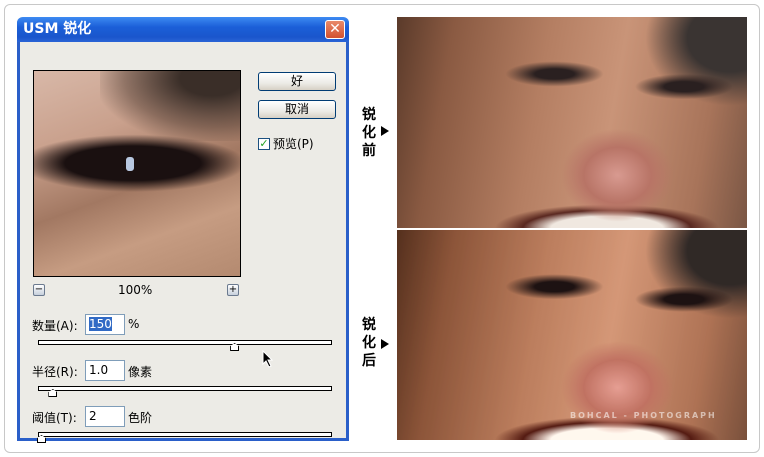 The height and width of the screenshot is (457, 764). Describe the element at coordinates (140, 372) in the screenshot. I see `radius-unit: 像素` at that location.